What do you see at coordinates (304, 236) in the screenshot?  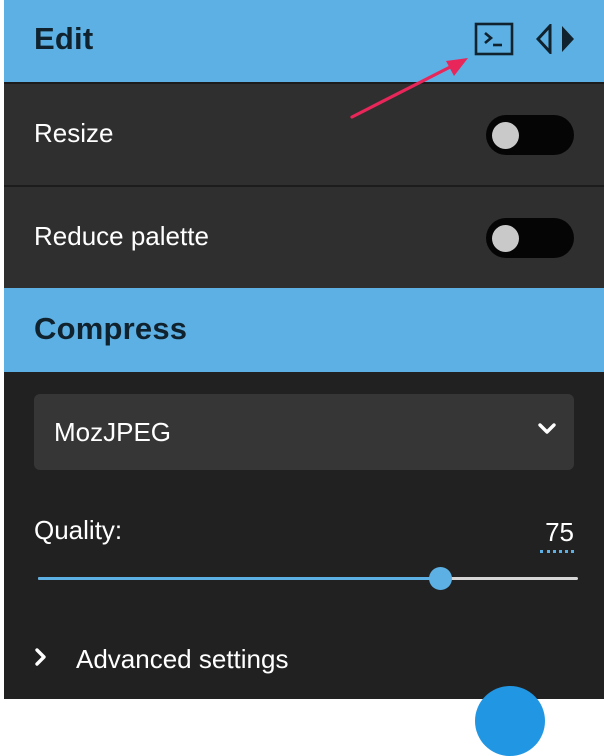 I see `option-row-reduce-palette: Reduce palette` at bounding box center [304, 236].